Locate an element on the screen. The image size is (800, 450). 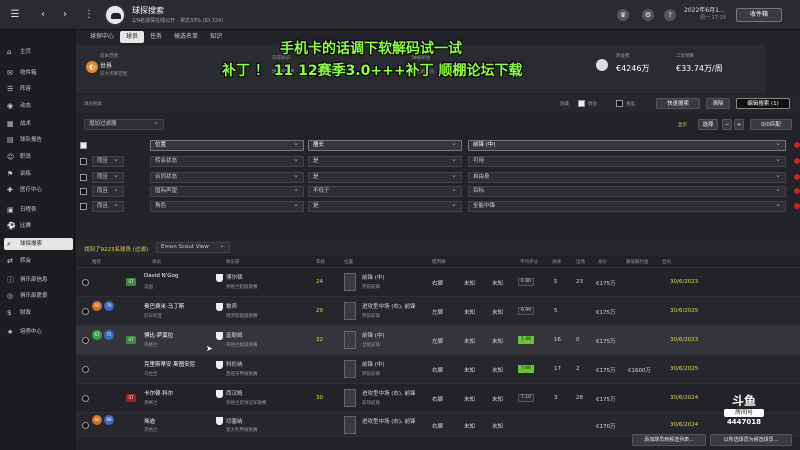
filter-row-2-operator: 是 is located at coordinates (385, 161).